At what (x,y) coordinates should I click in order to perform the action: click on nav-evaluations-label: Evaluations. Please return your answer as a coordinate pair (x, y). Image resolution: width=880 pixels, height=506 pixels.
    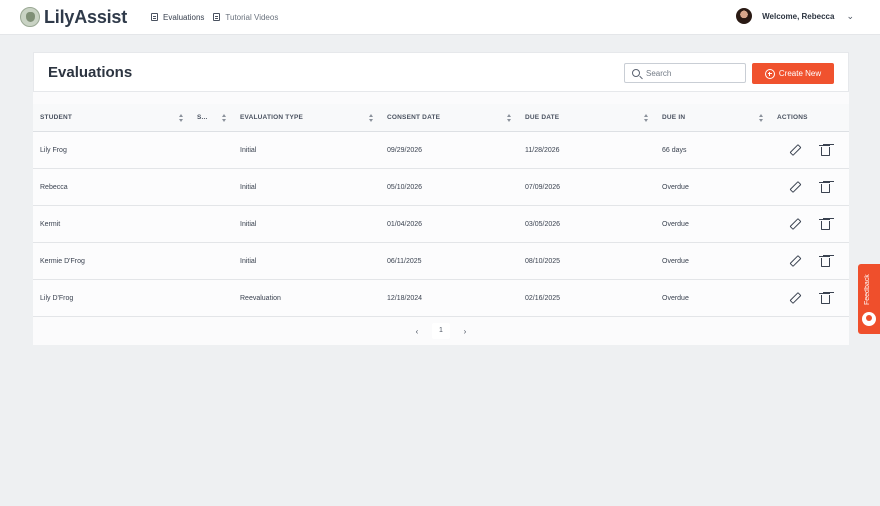
    Looking at the image, I should click on (184, 17).